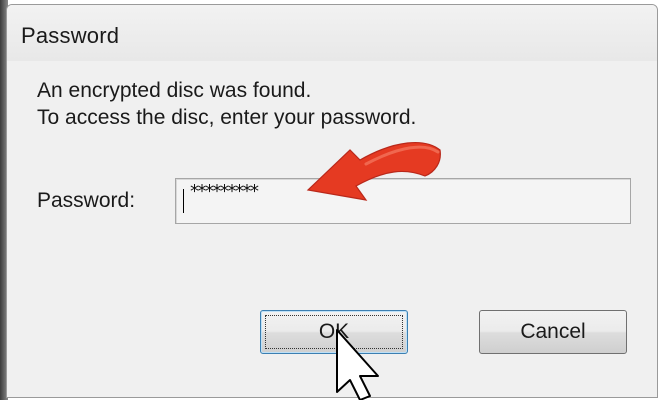  I want to click on text-caret, so click(183, 201).